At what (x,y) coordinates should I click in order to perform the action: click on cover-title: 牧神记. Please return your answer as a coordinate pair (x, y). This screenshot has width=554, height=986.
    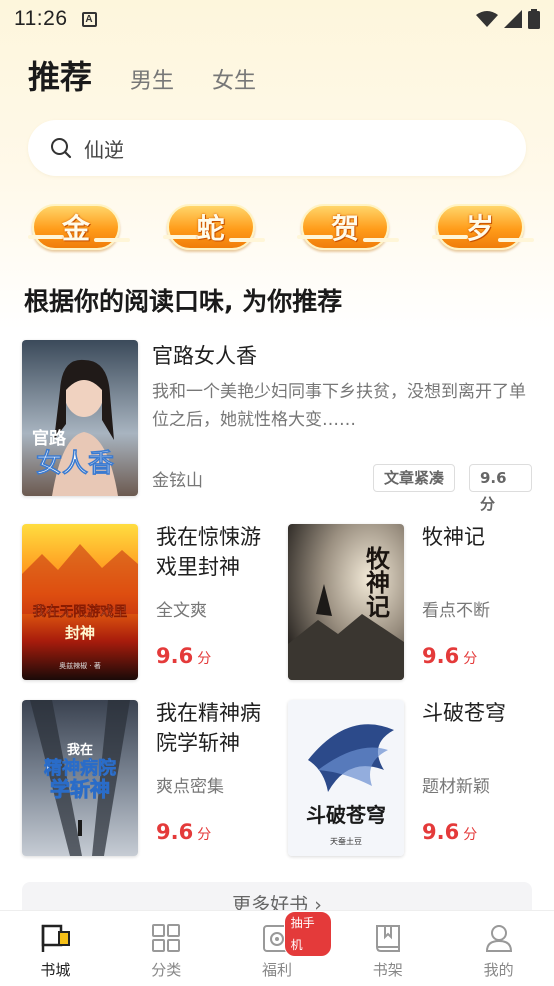
    Looking at the image, I should click on (376, 581).